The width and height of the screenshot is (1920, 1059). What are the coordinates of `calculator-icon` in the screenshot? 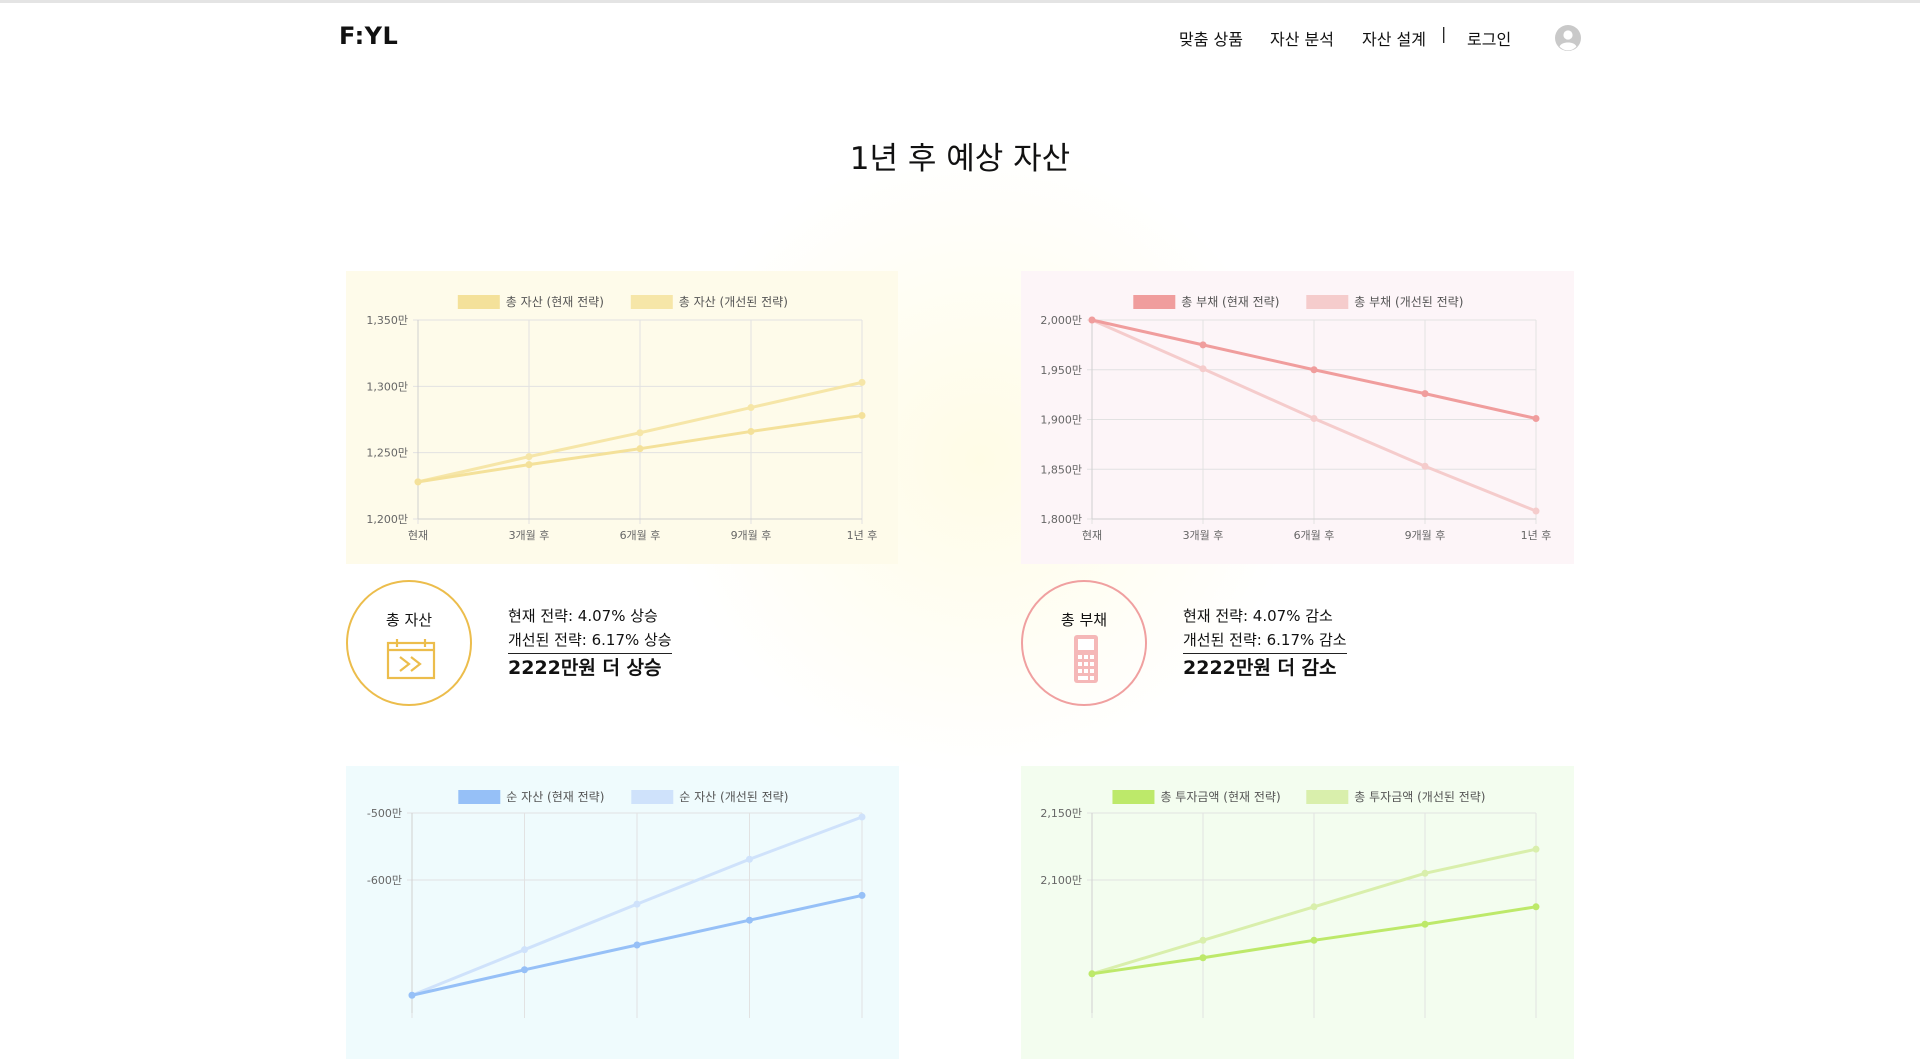 It's located at (1086, 659).